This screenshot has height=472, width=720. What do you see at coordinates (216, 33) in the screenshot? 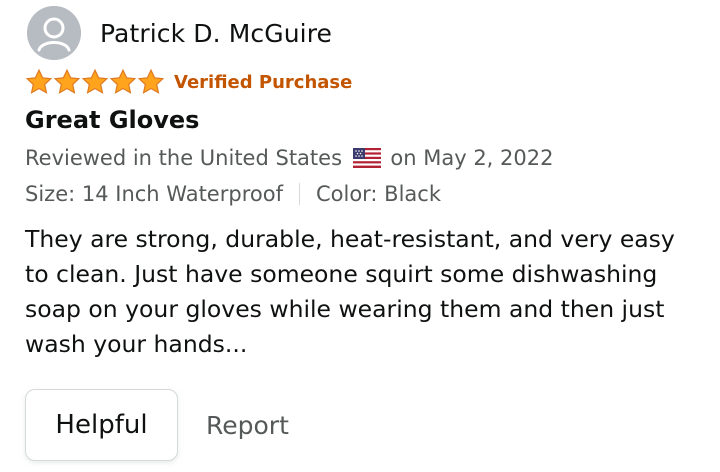
I see `reviewer-name: Patrick D. McGuire` at bounding box center [216, 33].